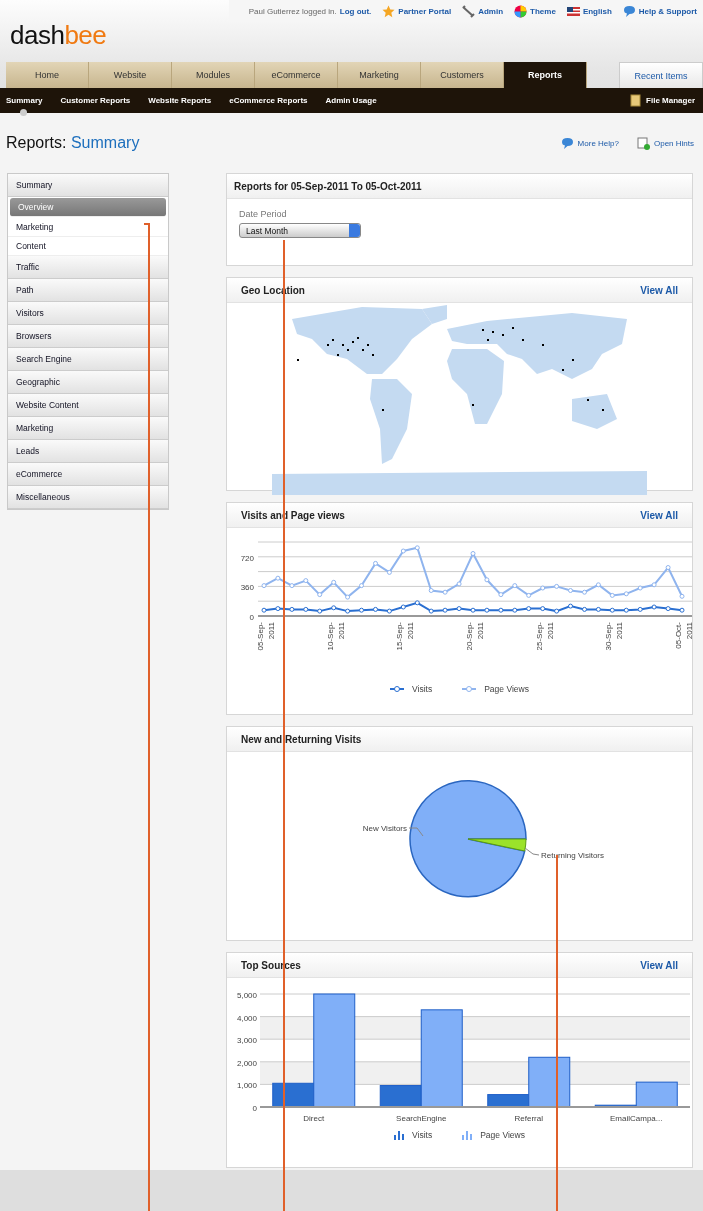 Image resolution: width=703 pixels, height=1211 pixels. What do you see at coordinates (246, 1041) in the screenshot?
I see `y-axis-label: 3,000` at bounding box center [246, 1041].